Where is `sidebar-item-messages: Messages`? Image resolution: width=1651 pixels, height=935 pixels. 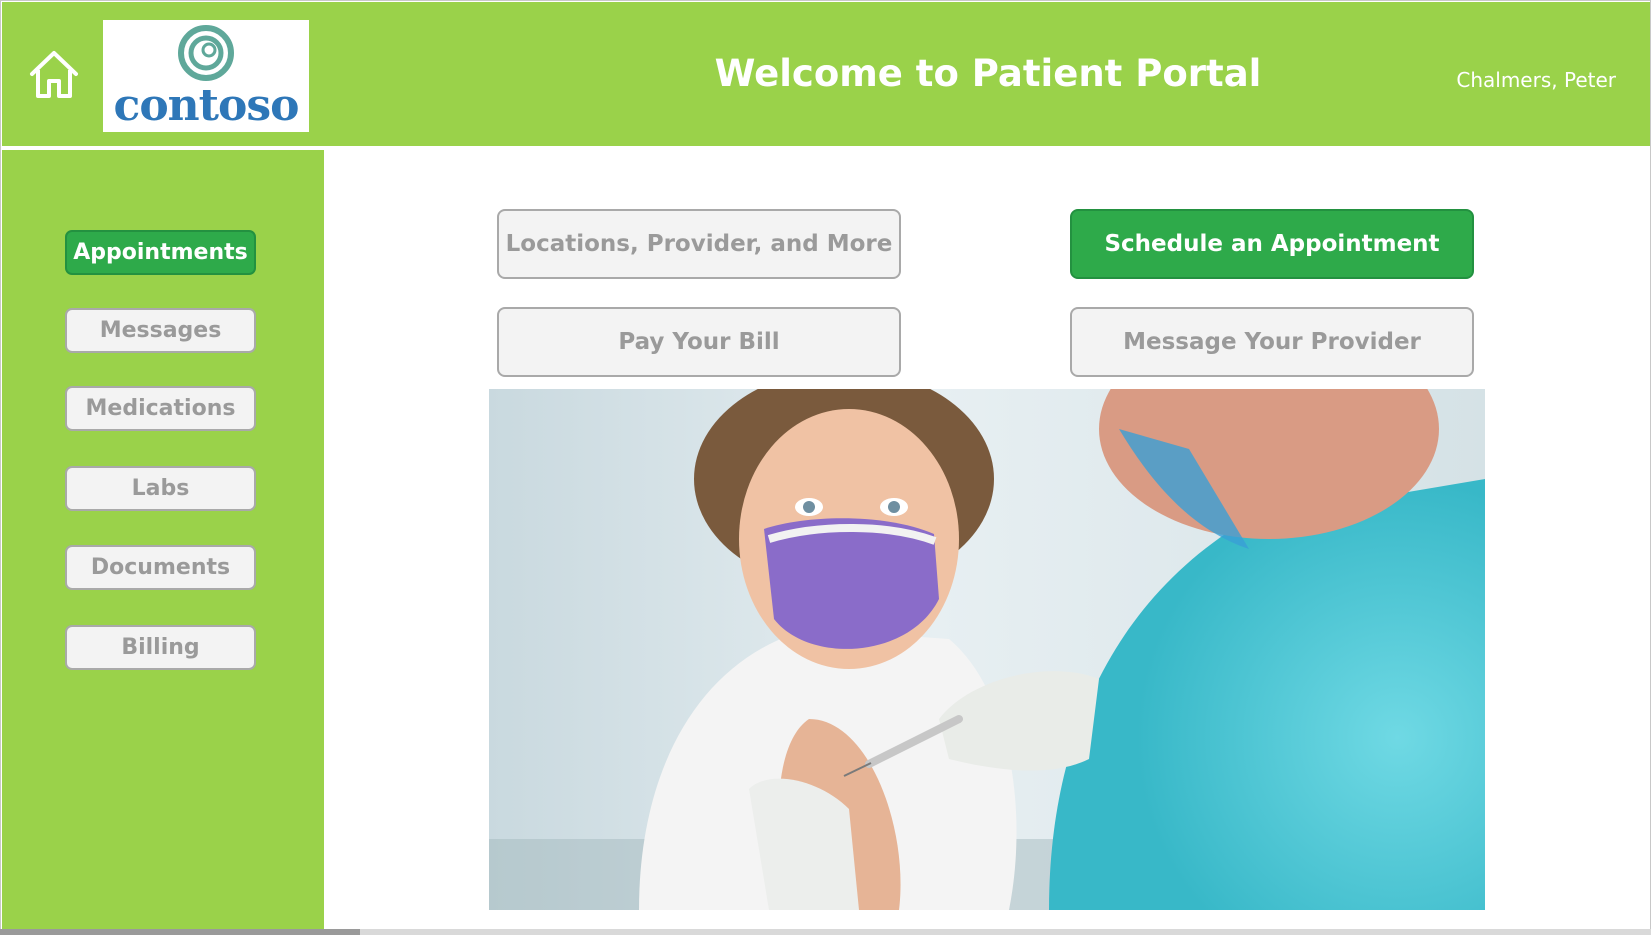 sidebar-item-messages: Messages is located at coordinates (160, 330).